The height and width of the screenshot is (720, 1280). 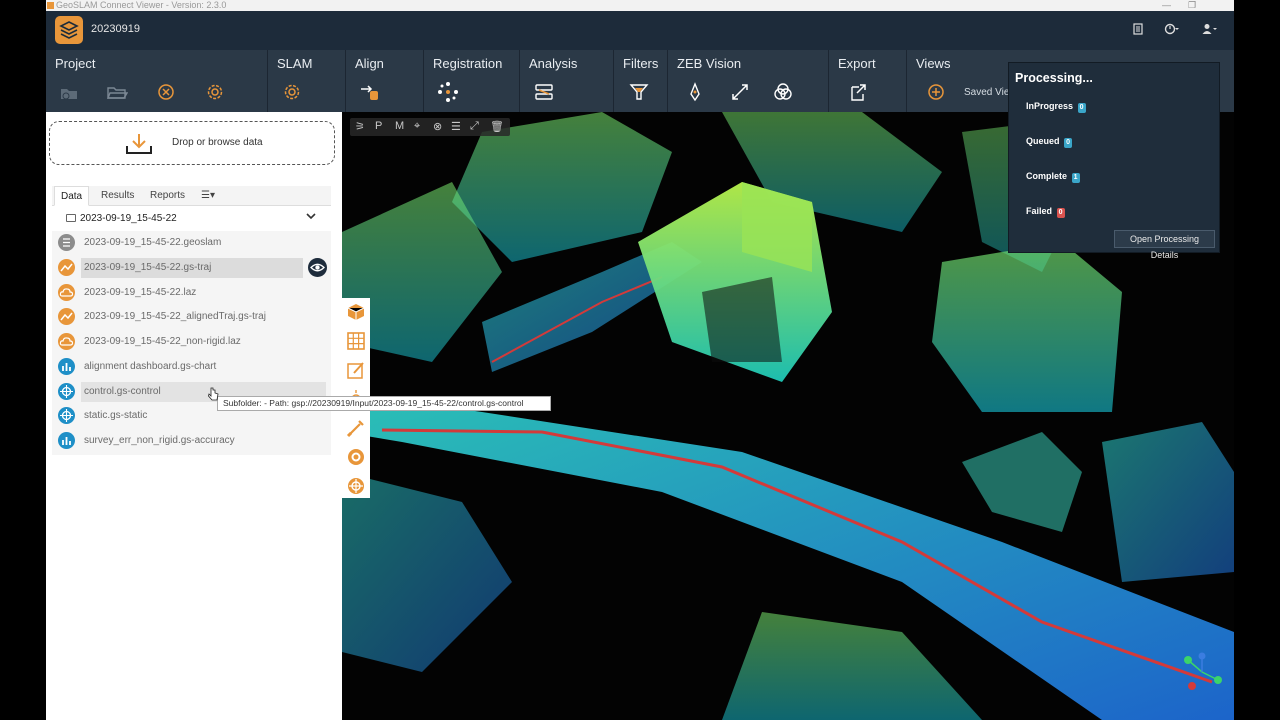 I want to click on ribbon-group-project: Project, so click(x=157, y=81).